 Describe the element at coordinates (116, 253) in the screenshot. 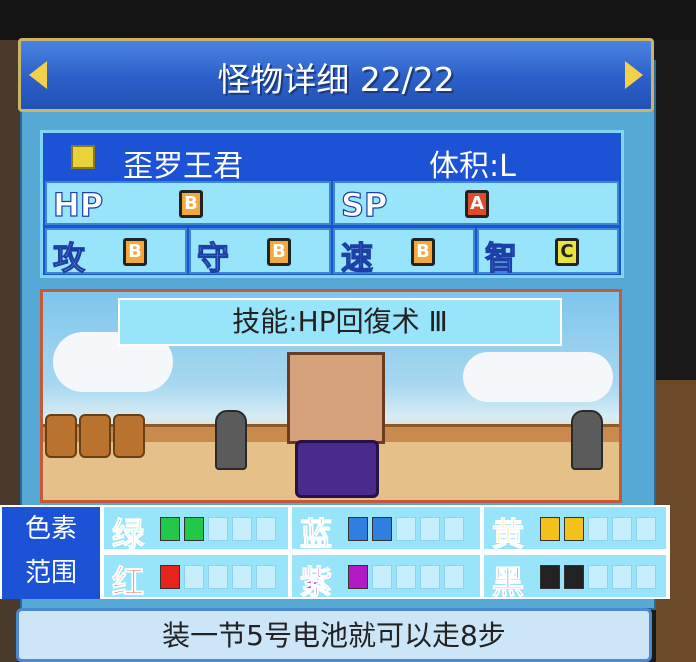

I see `stat-attack: 攻 B` at that location.